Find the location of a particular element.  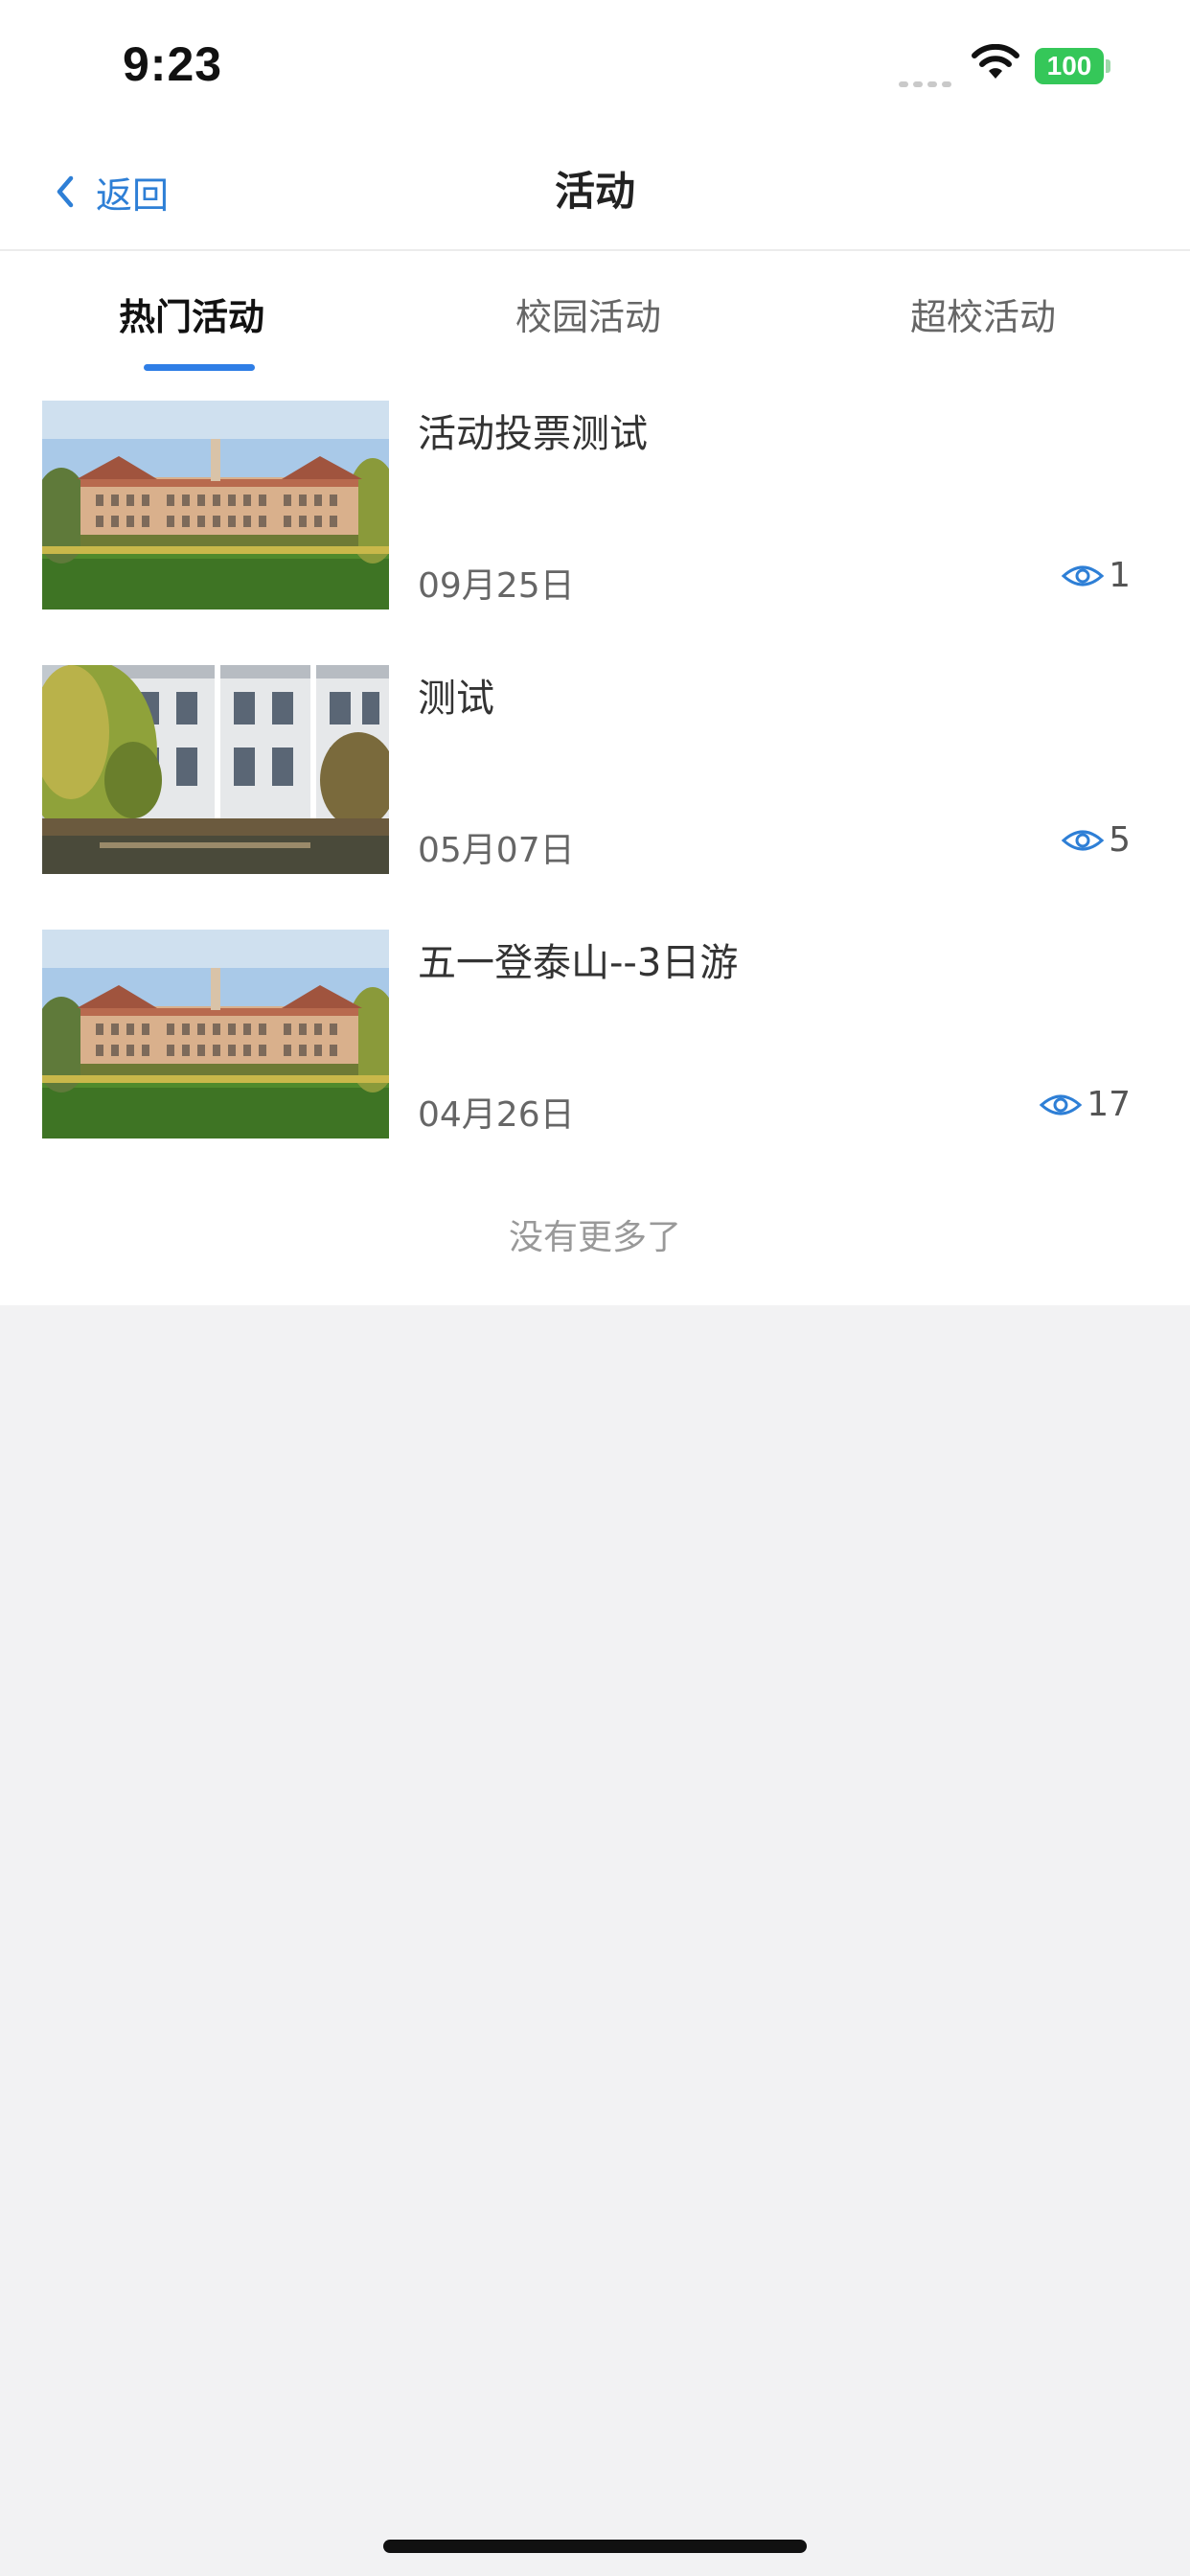

tab-inter-school-activities: 超校活动 is located at coordinates (983, 314).